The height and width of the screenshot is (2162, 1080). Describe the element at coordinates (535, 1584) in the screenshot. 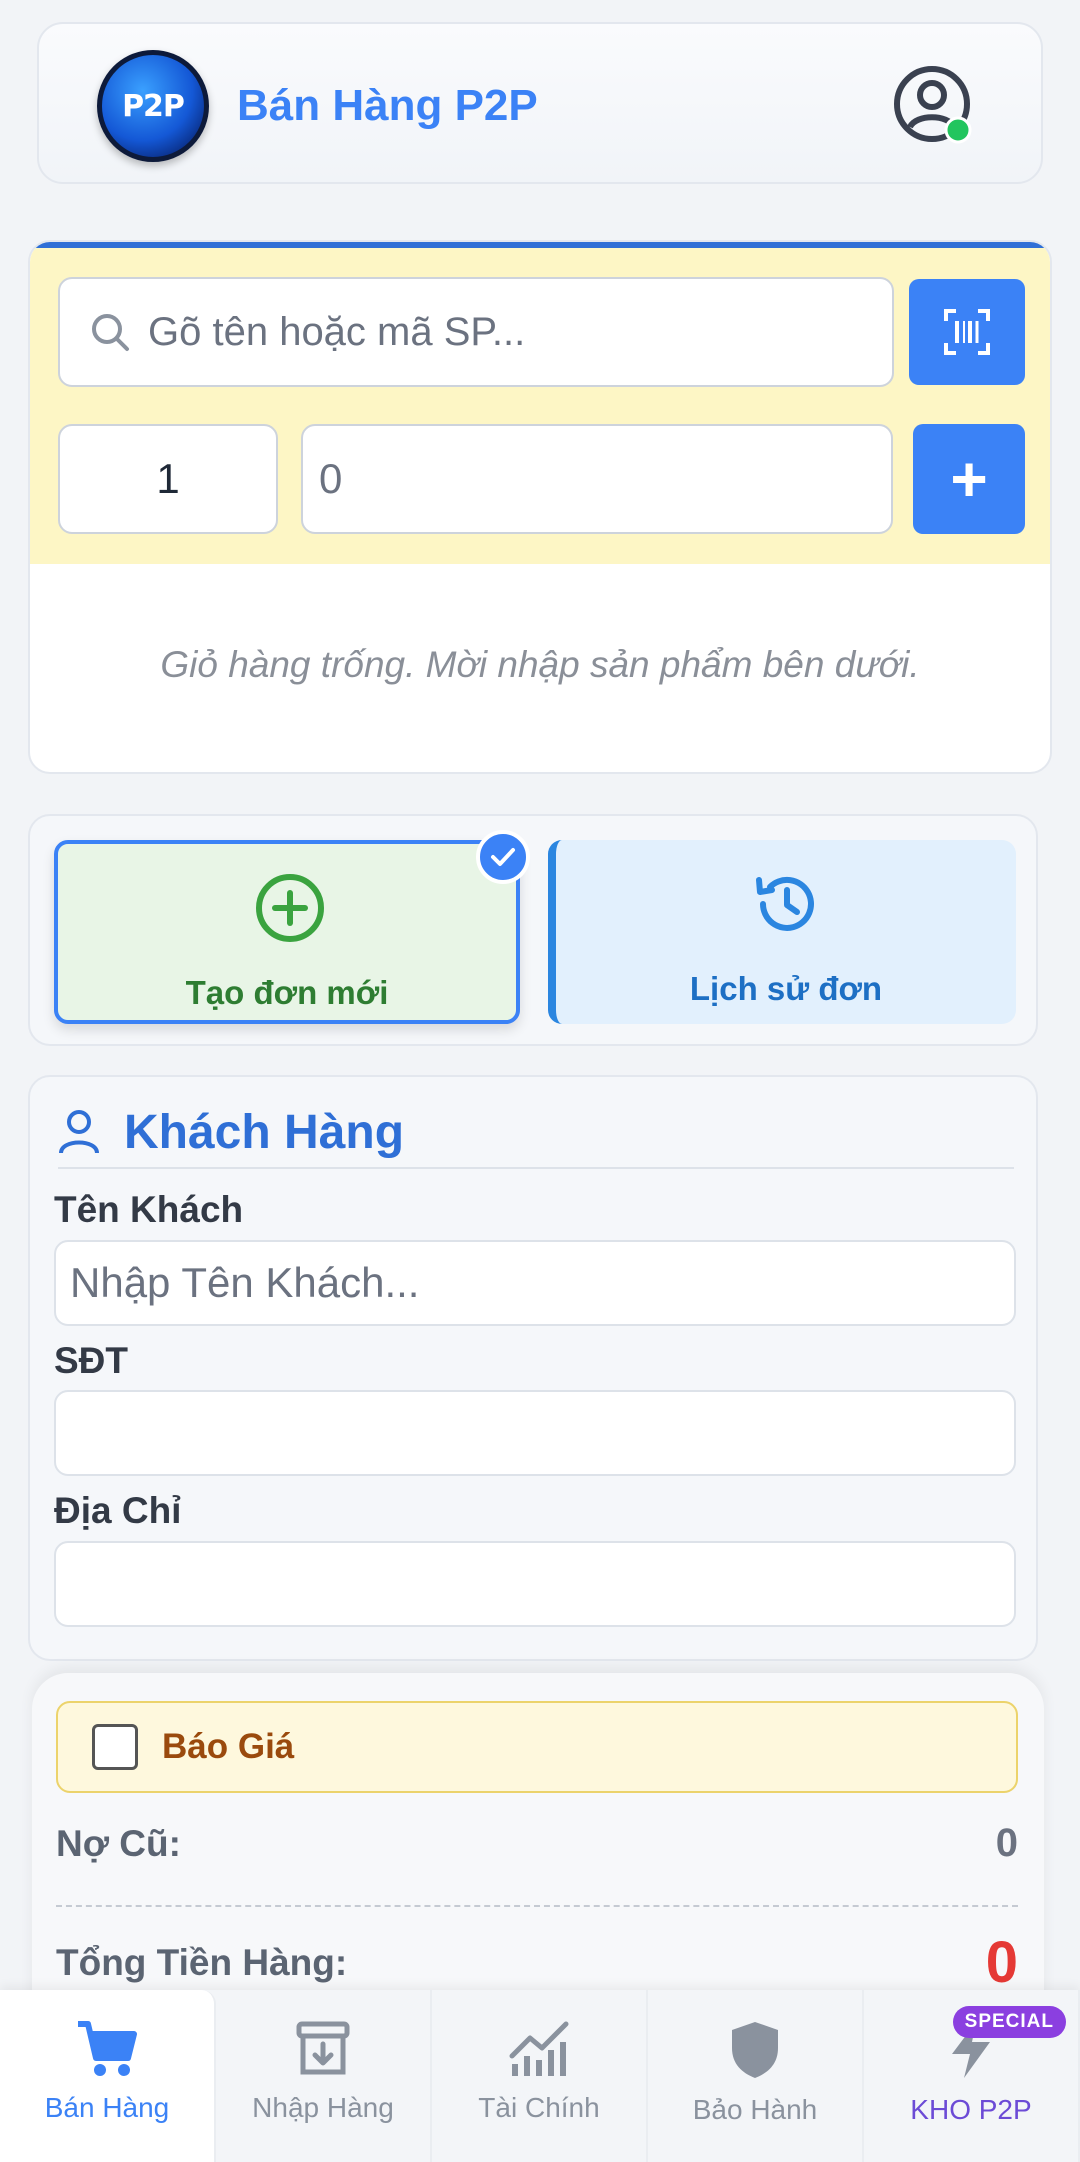

I see `address-input` at that location.